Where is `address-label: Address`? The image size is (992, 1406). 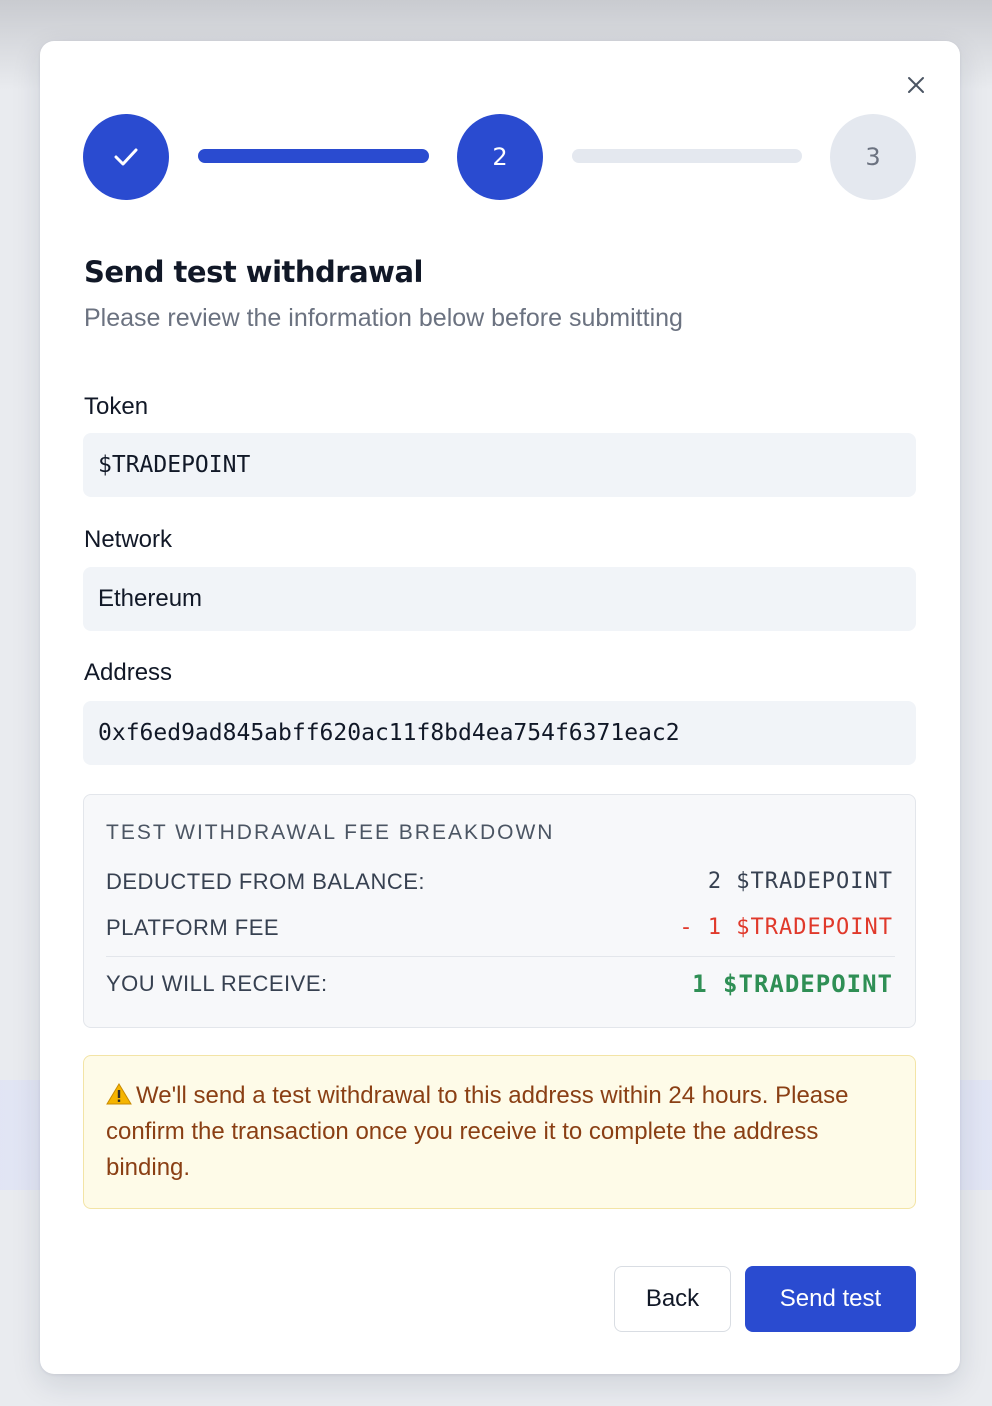
address-label: Address is located at coordinates (128, 672).